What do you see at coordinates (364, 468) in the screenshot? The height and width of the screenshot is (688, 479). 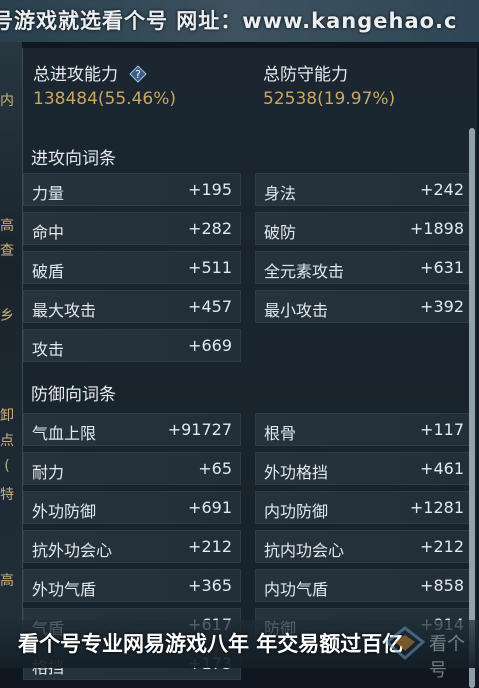 I see `stat-row: 外功格挡 +461` at bounding box center [364, 468].